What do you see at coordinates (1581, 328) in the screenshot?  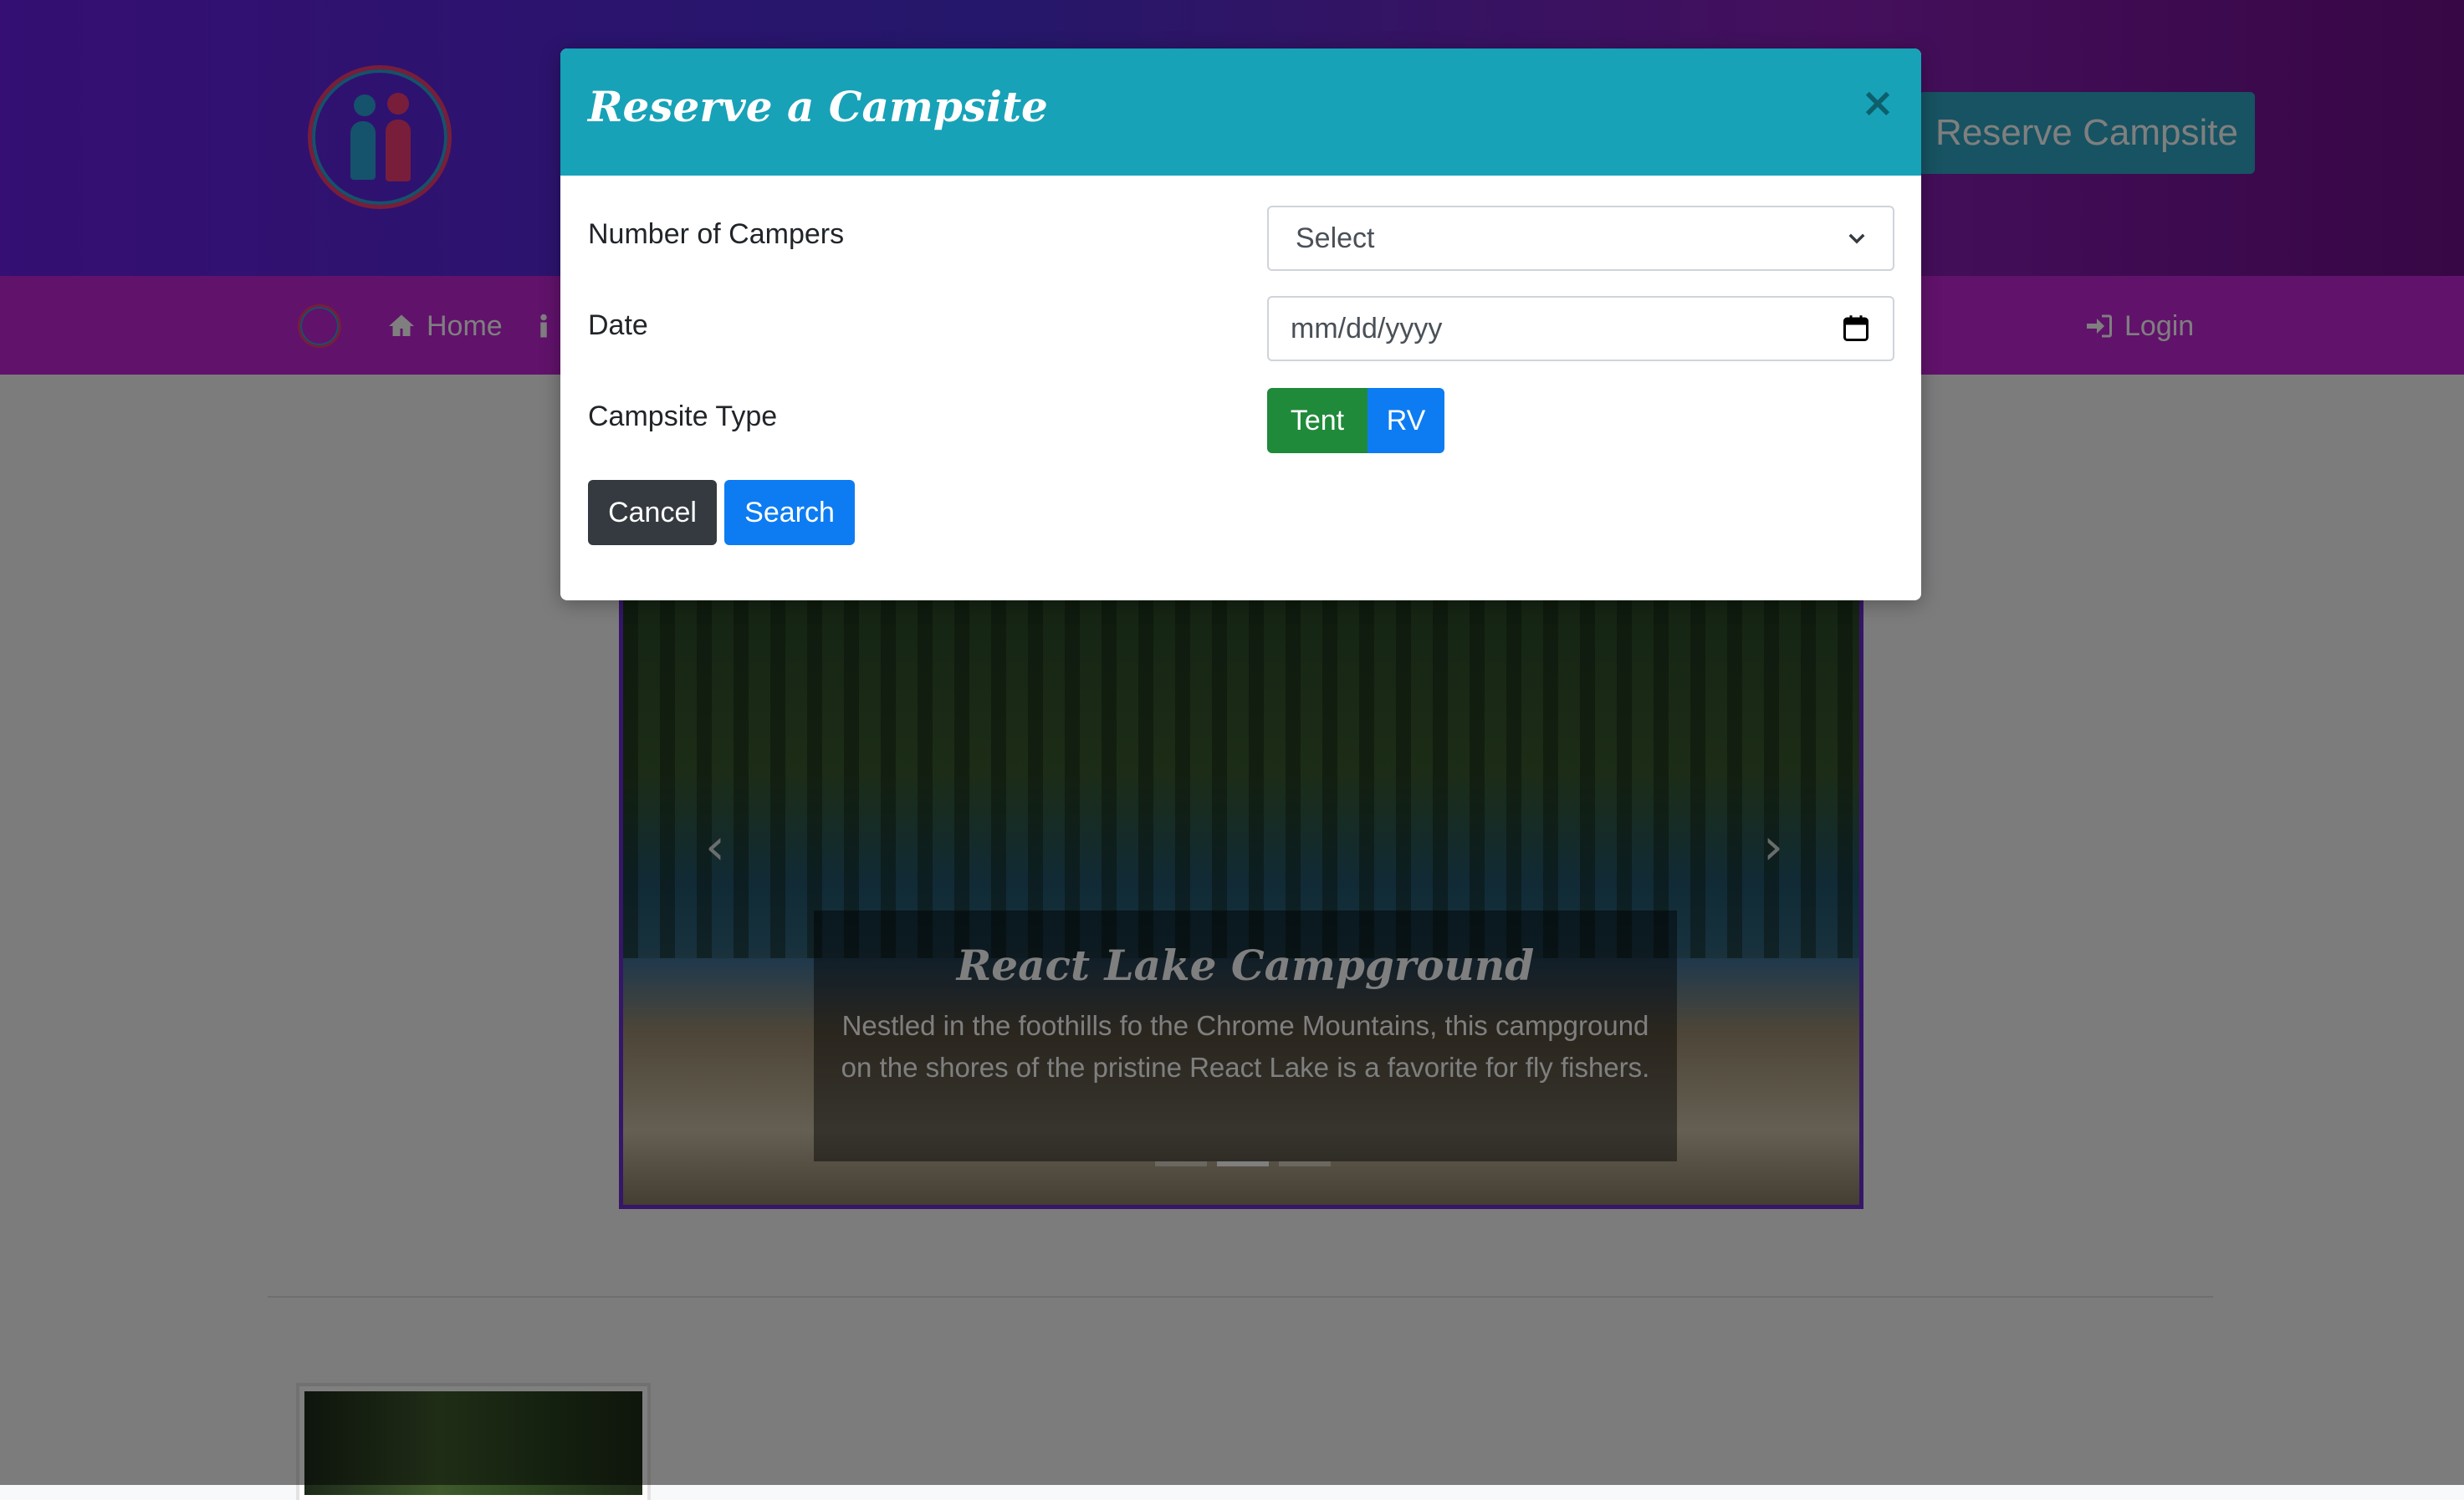 I see `date-field: mm/dd/yyyy` at bounding box center [1581, 328].